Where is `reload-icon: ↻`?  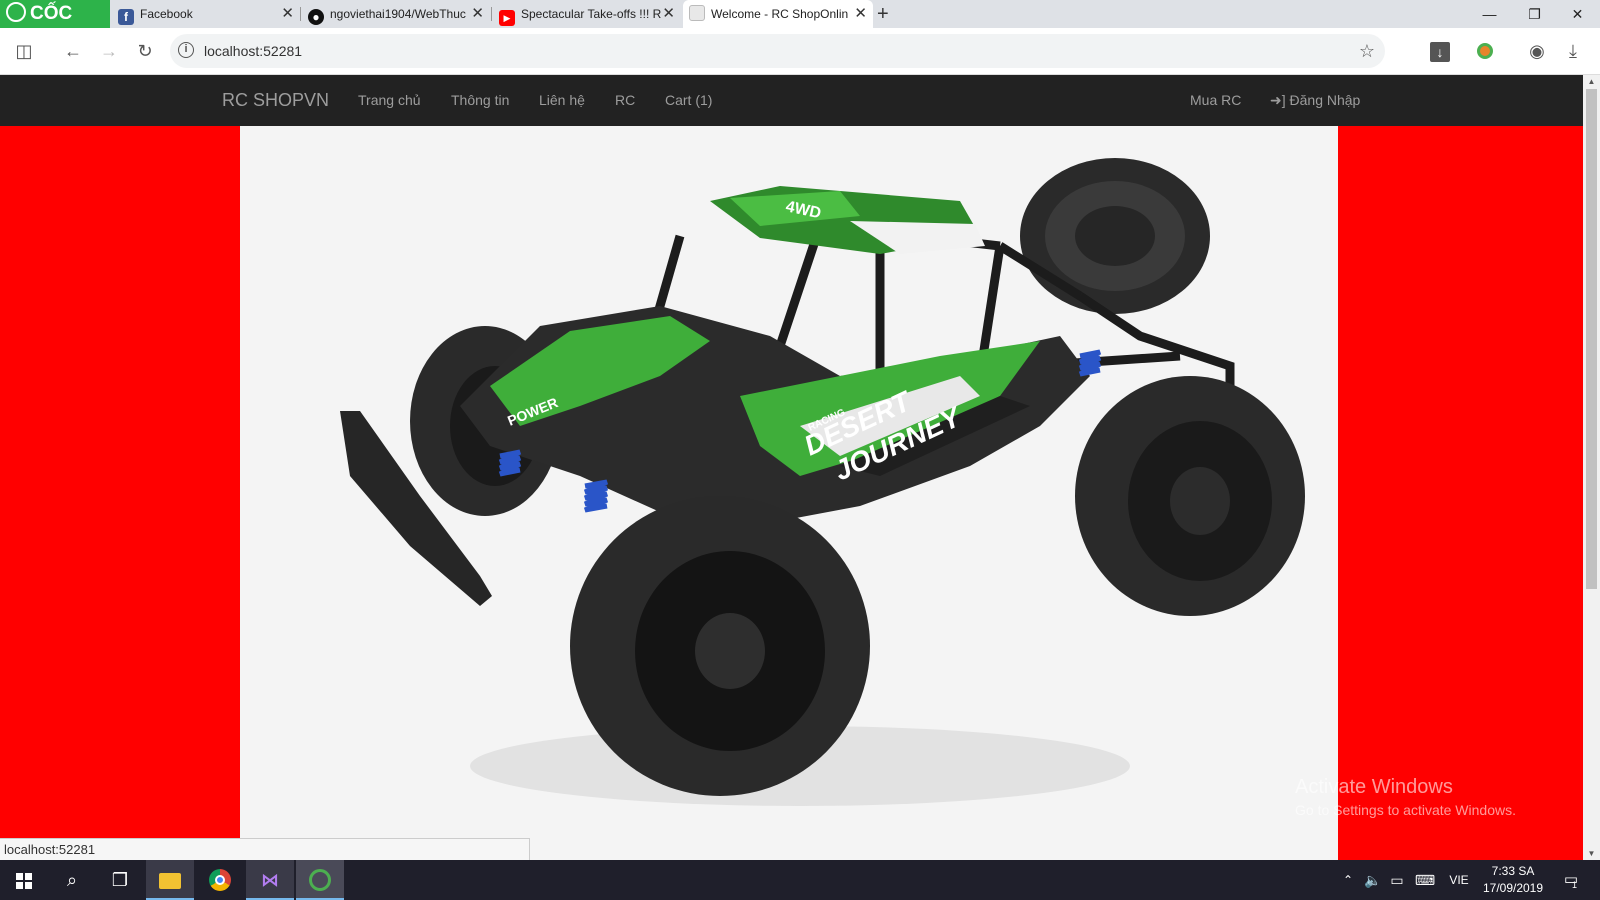 reload-icon: ↻ is located at coordinates (145, 51).